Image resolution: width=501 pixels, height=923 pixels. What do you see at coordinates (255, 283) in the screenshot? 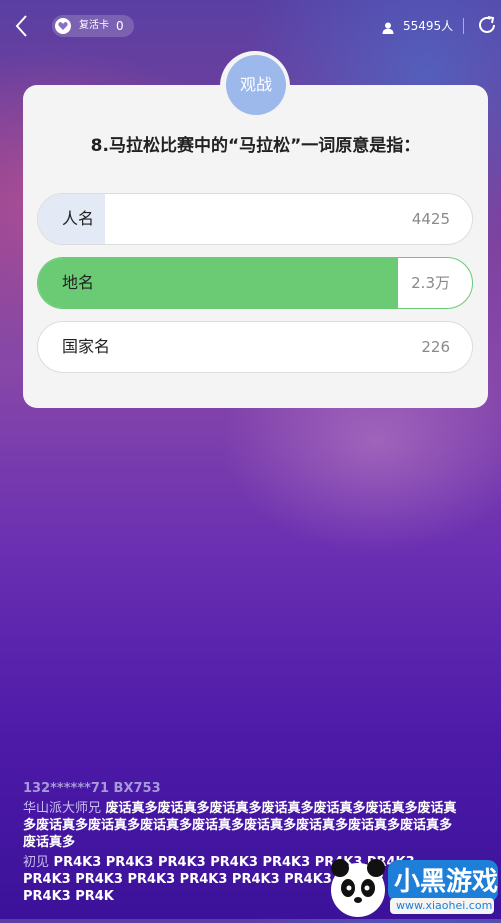
I see `option-1: 地名 2.3万` at bounding box center [255, 283].